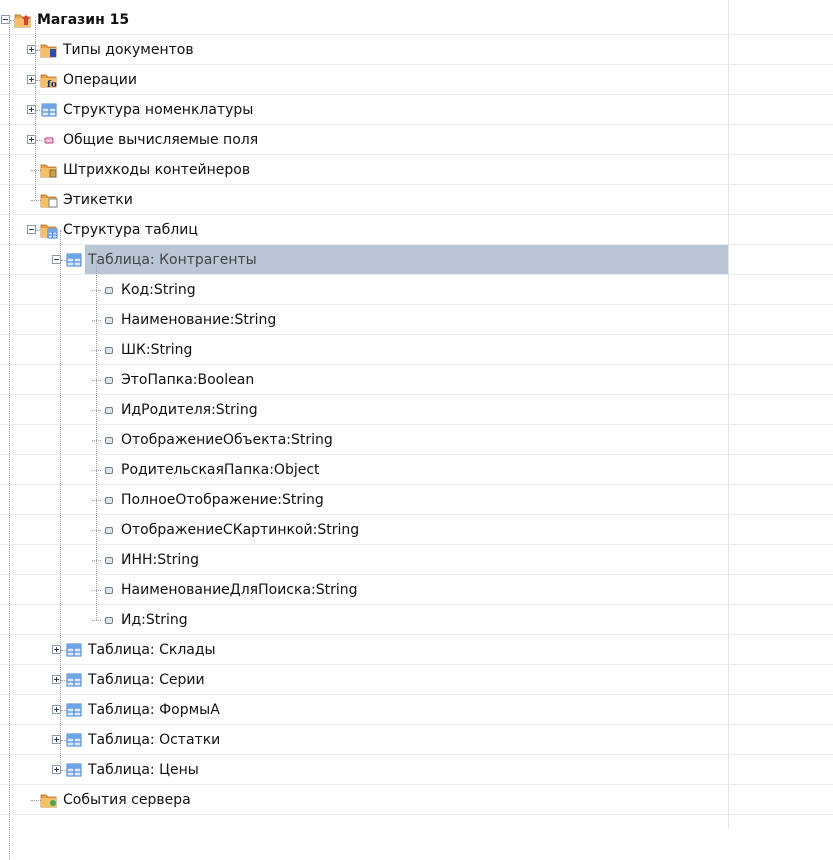 The image size is (833, 860). I want to click on tree-node-table: Таблица: Цены, so click(416, 770).